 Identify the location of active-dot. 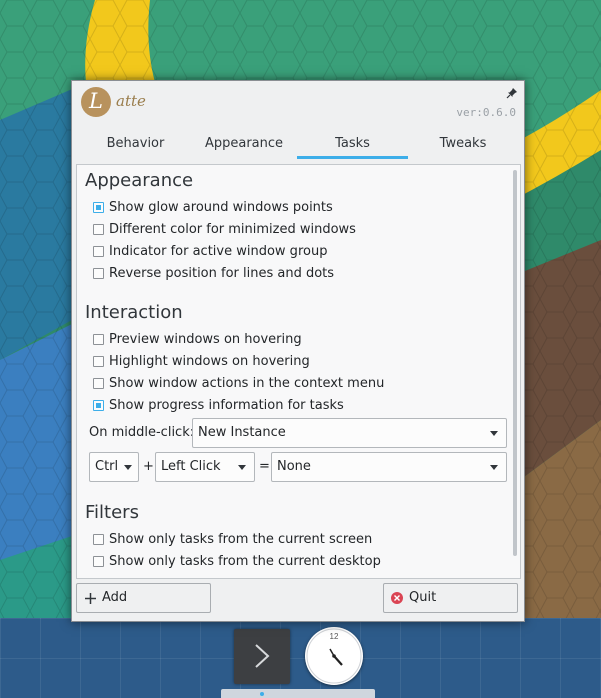
(262, 694).